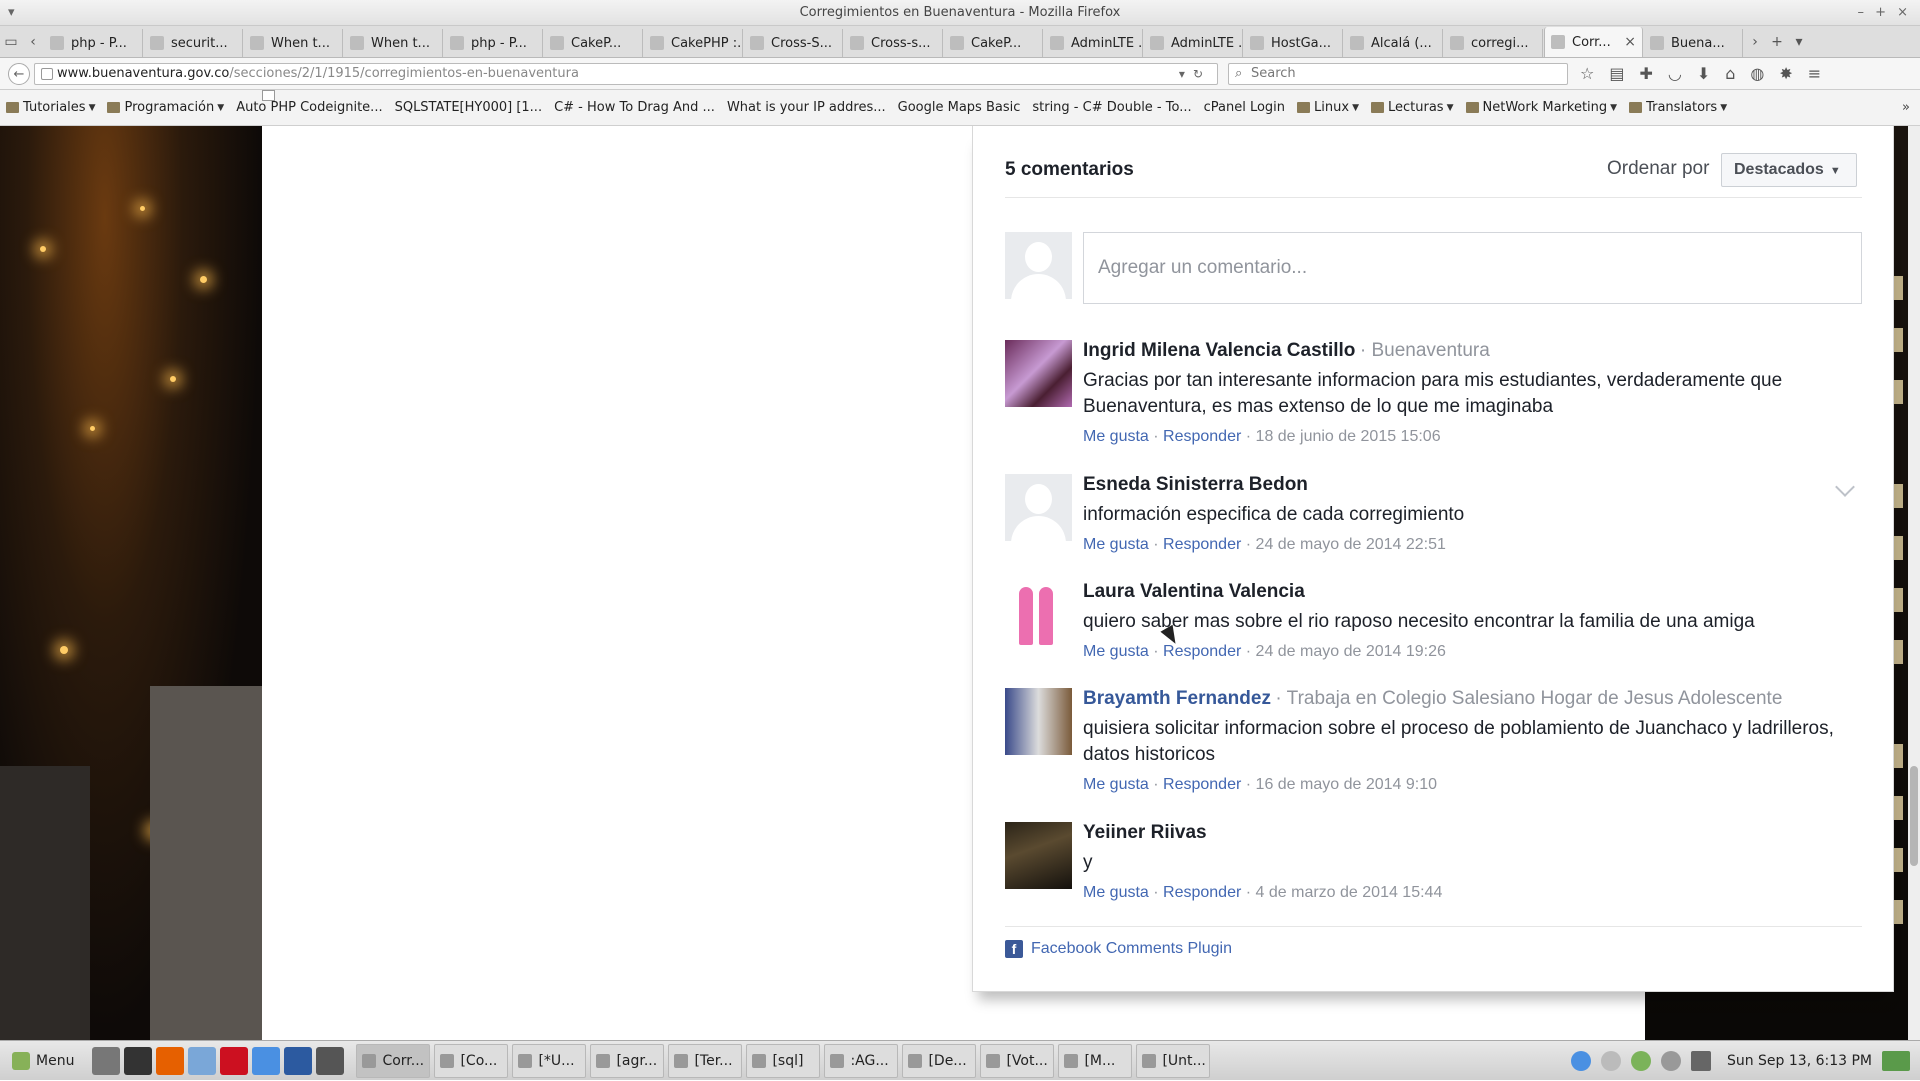  What do you see at coordinates (1789, 170) in the screenshot?
I see `sort-dropdown: Destacados ▼` at bounding box center [1789, 170].